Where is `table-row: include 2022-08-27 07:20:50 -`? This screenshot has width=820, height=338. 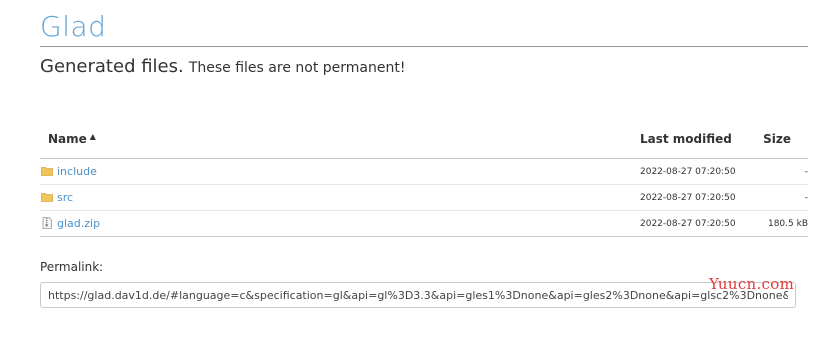
table-row: include 2022-08-27 07:20:50 - is located at coordinates (424, 172).